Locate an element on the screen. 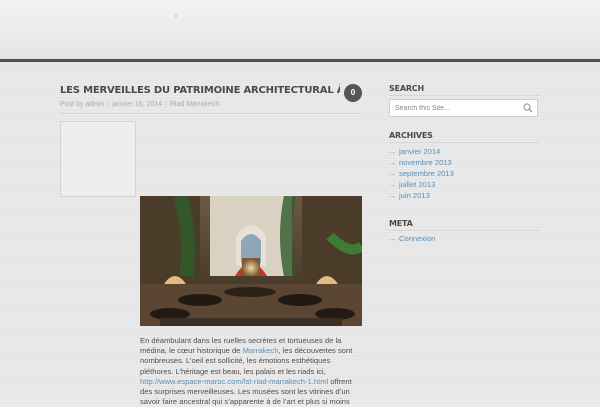 This screenshot has height=407, width=600. meta-list: → Connexion is located at coordinates (412, 238).